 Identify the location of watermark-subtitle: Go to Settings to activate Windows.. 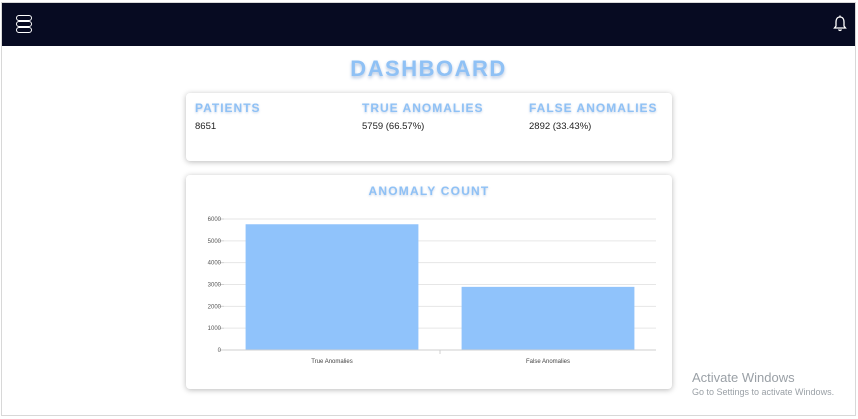
(763, 392).